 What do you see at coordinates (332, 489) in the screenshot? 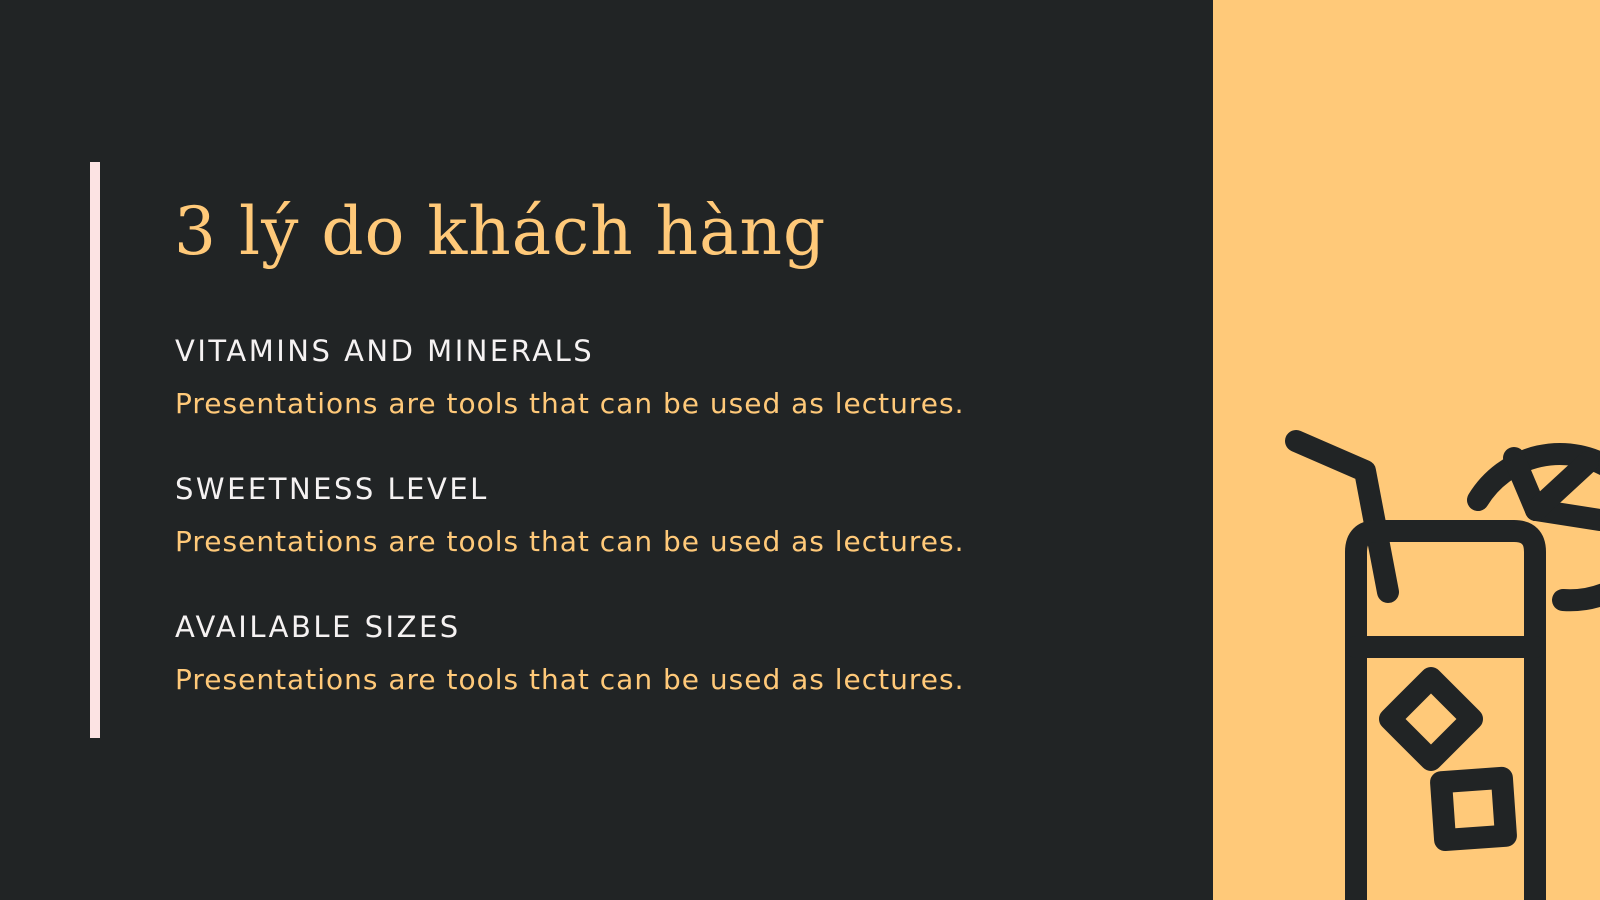
I see `reason-heading: SWEETNESS LEVEL` at bounding box center [332, 489].